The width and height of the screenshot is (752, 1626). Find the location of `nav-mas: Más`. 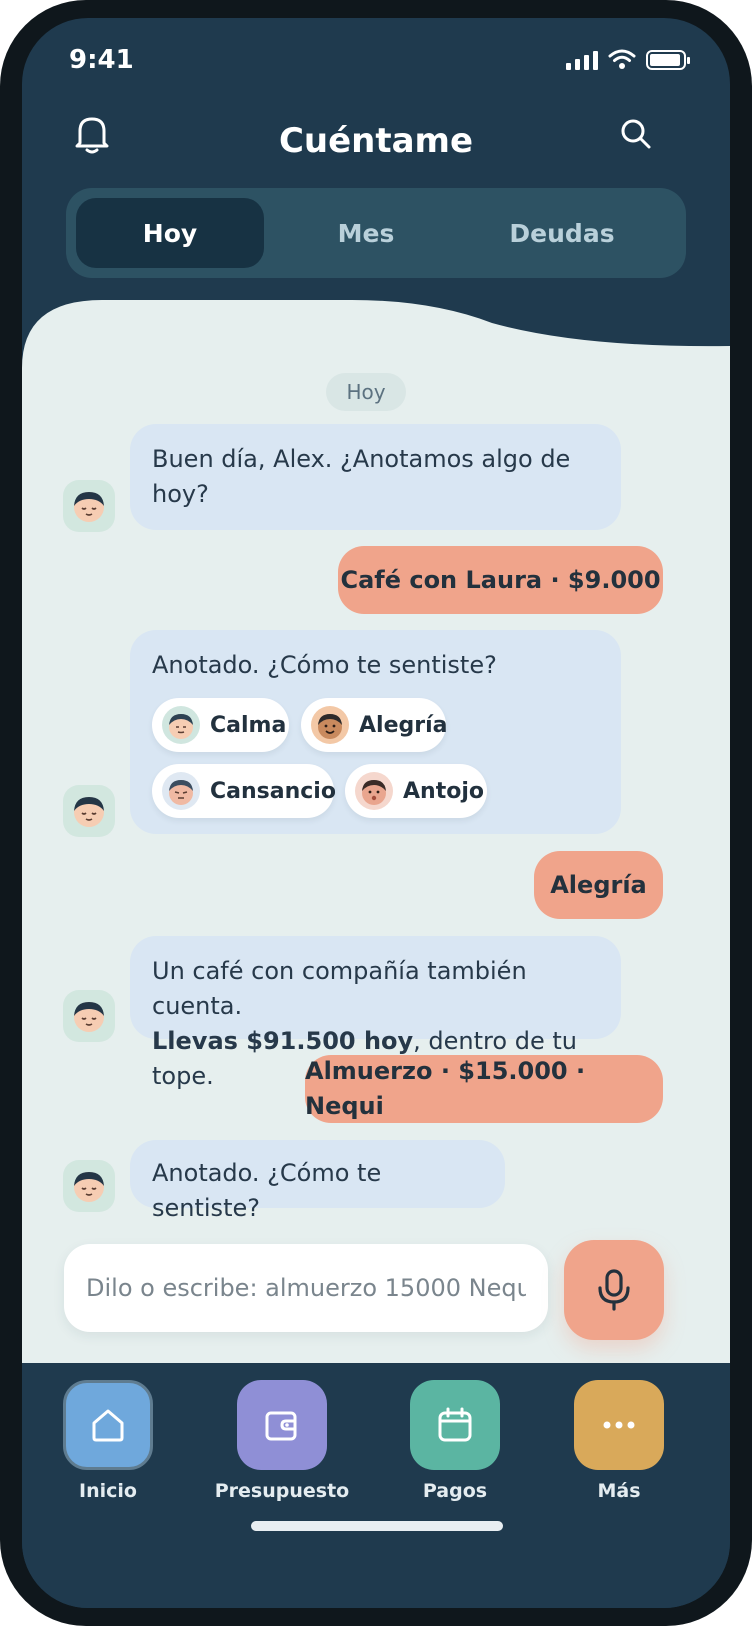

nav-mas: Más is located at coordinates (619, 1441).